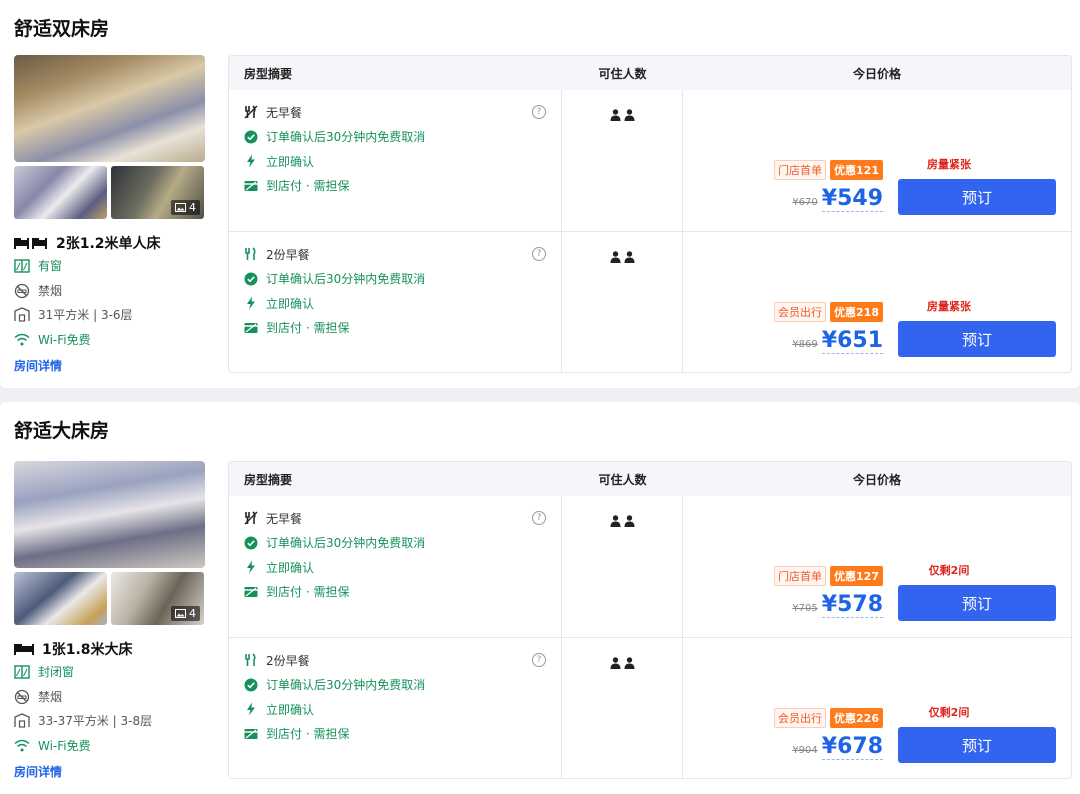 The image size is (1080, 794). I want to click on window-info: 封闭窗, so click(44, 671).